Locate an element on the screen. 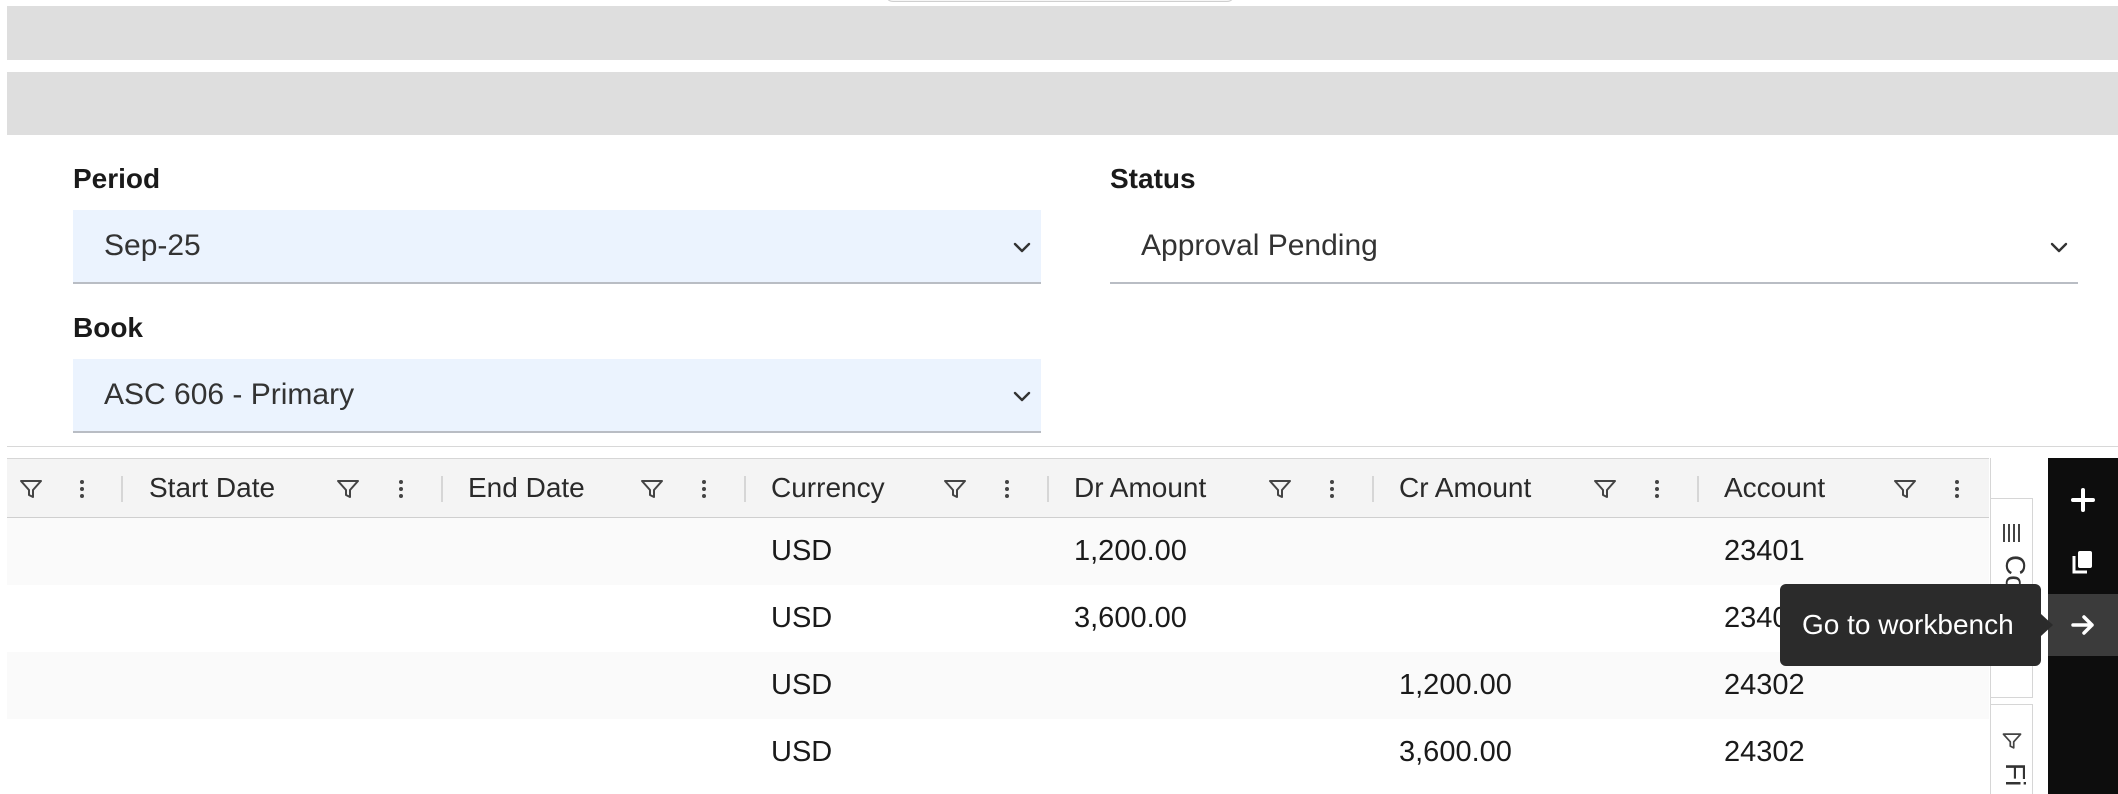 Image resolution: width=2118 pixels, height=794 pixels. go-to-workbench-button is located at coordinates (2083, 625).